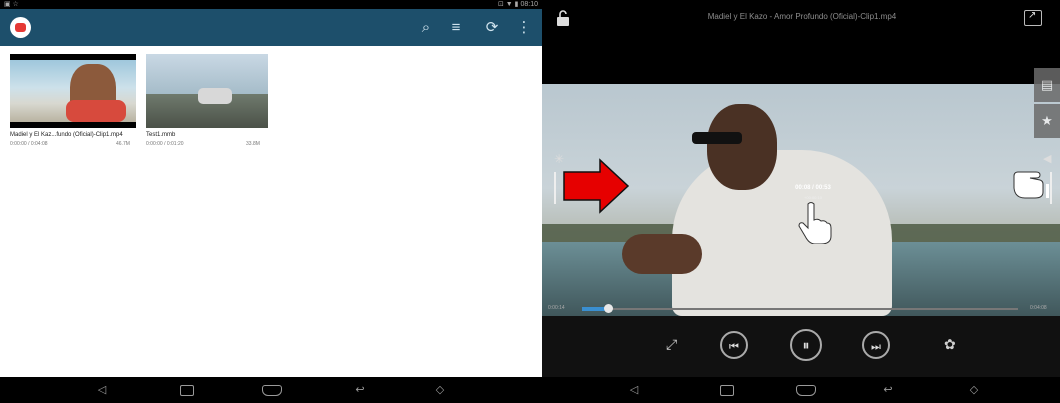  Describe the element at coordinates (165, 144) in the screenshot. I see `file-time: 0:00:00 / 0:01:20` at that location.